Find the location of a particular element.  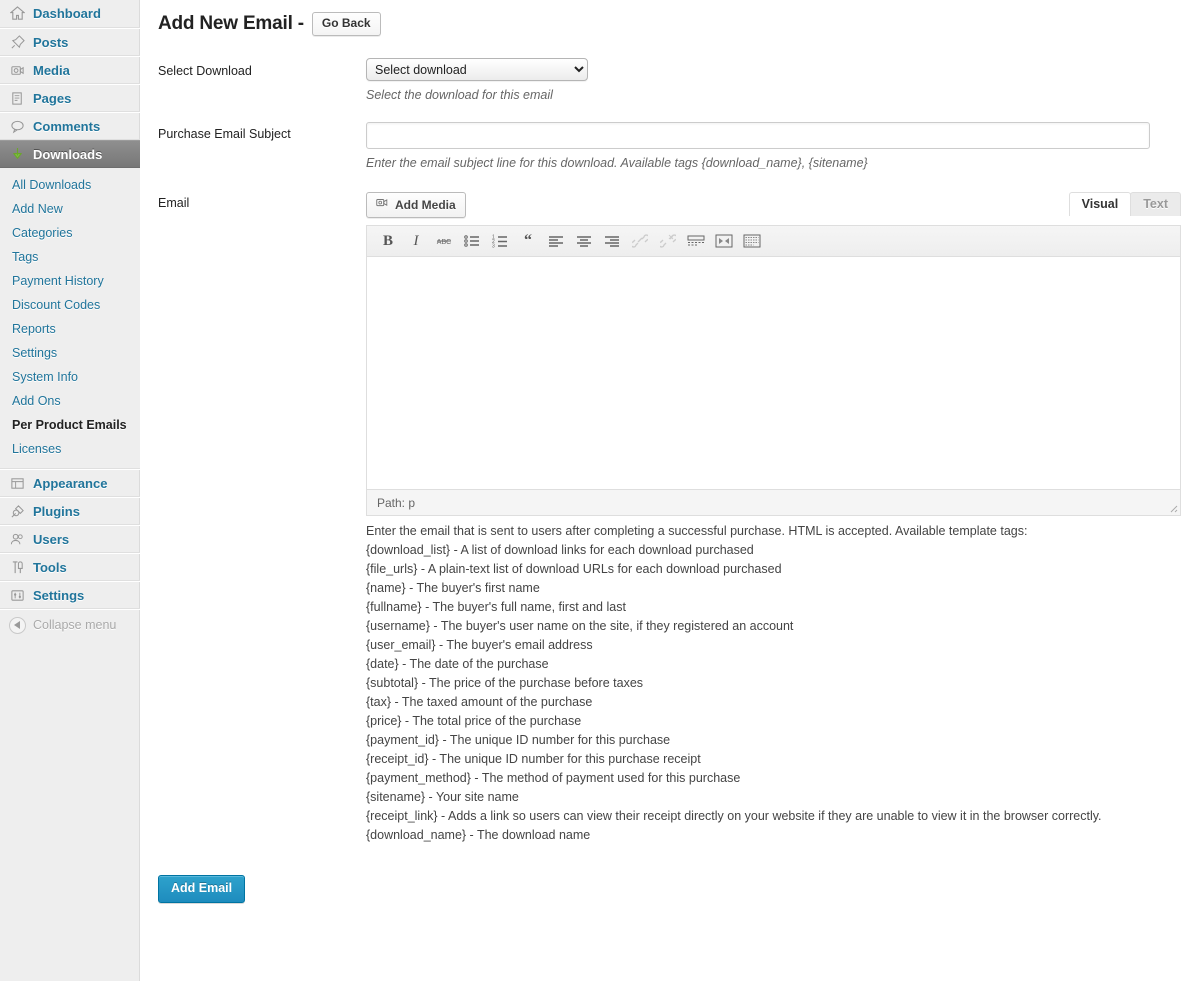

purchase-email-subject-input is located at coordinates (758, 135).